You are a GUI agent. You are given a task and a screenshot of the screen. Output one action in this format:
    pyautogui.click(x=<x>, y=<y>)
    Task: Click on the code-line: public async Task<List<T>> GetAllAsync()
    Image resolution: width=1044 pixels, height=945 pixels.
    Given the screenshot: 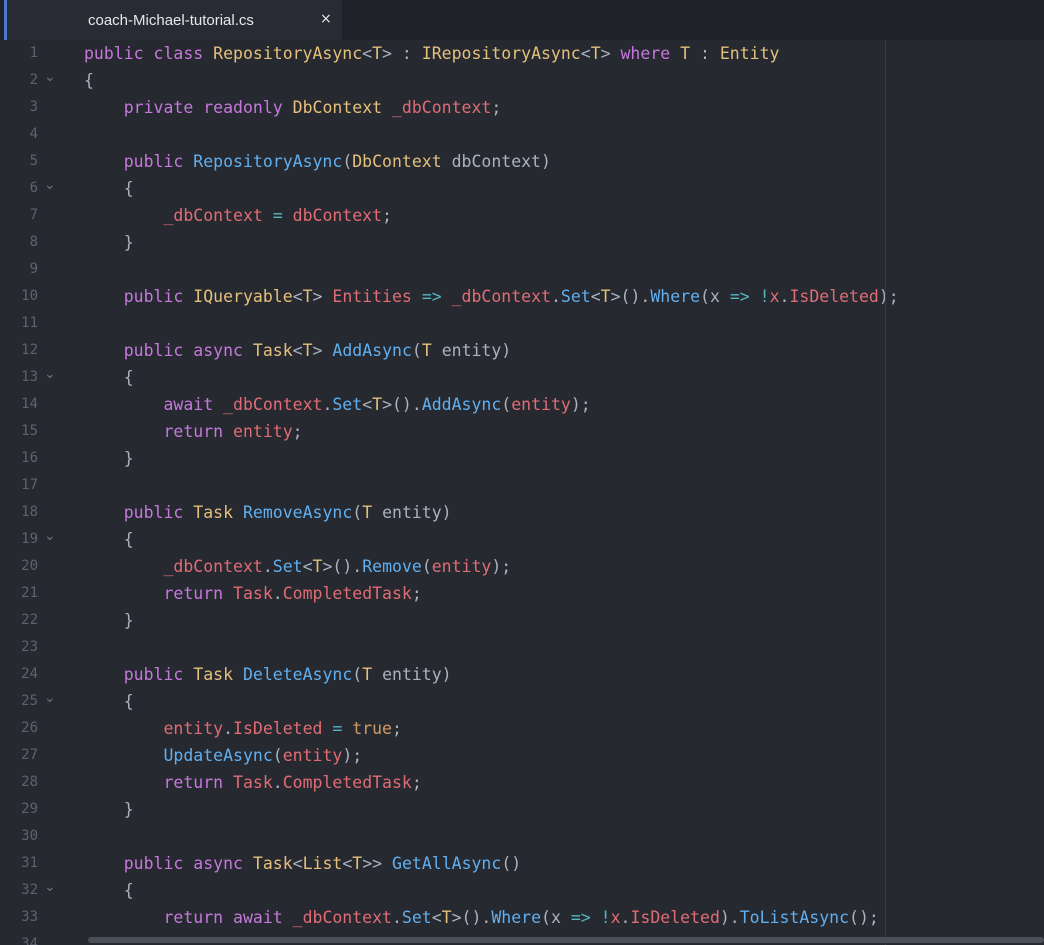 What is the action you would take?
    pyautogui.click(x=302, y=863)
    